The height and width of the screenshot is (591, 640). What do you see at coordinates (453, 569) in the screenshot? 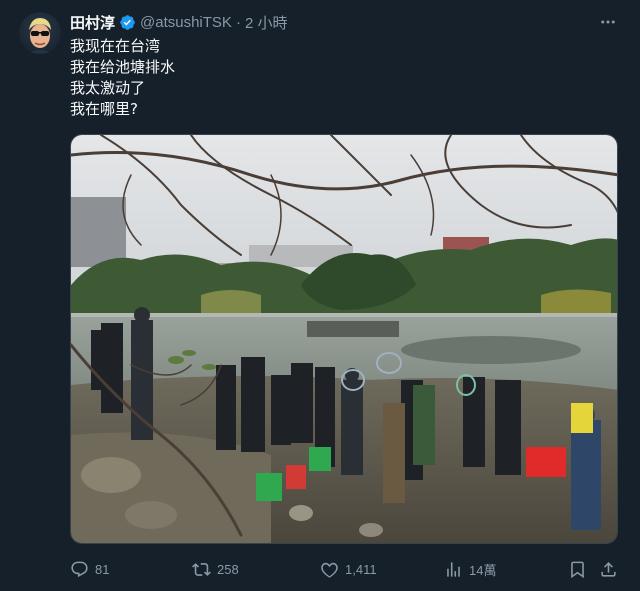
I see `views-bar-chart-icon` at bounding box center [453, 569].